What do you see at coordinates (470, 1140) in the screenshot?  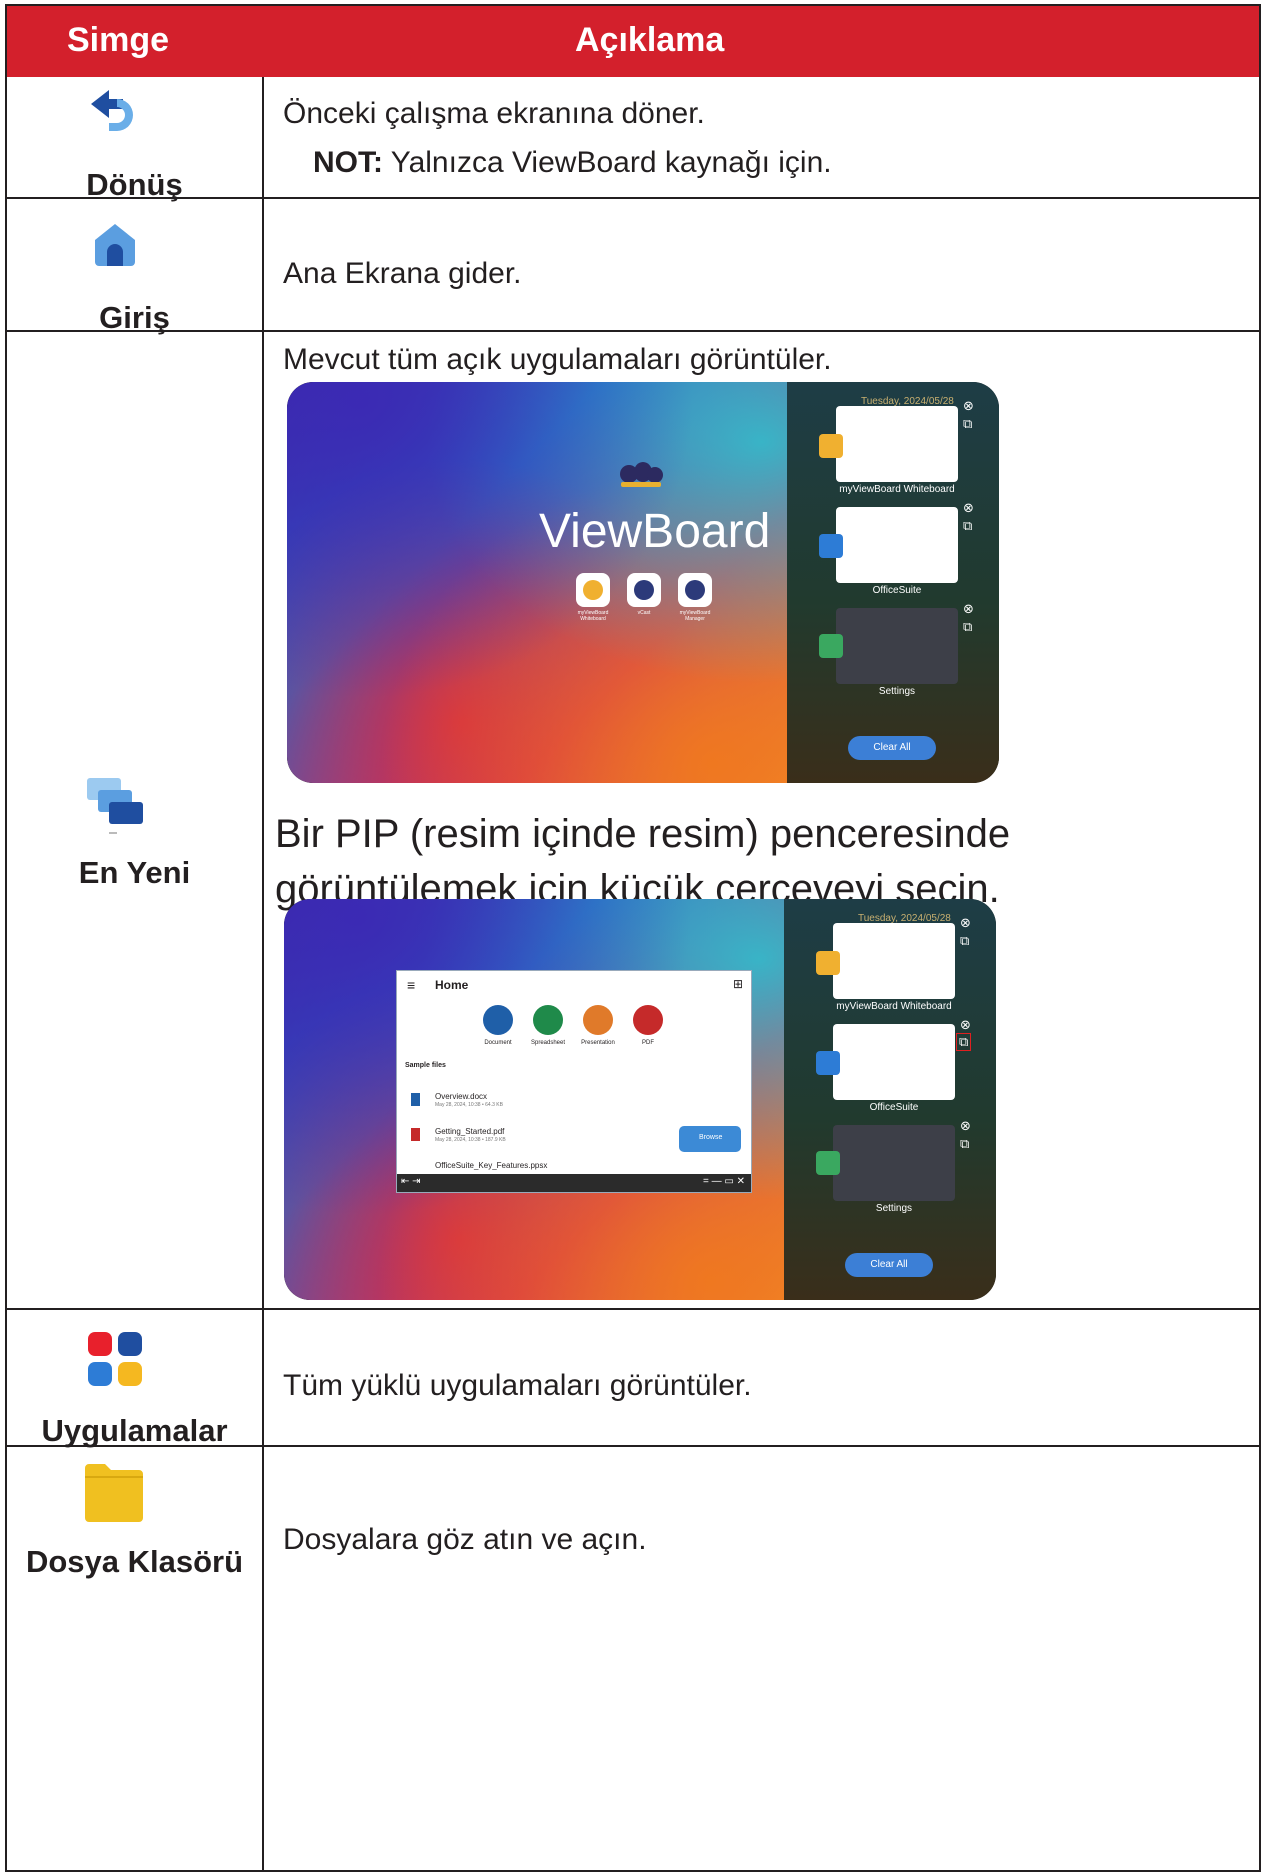 I see `file-meta: May 28, 2024, 10:38 • 187.9 KB` at bounding box center [470, 1140].